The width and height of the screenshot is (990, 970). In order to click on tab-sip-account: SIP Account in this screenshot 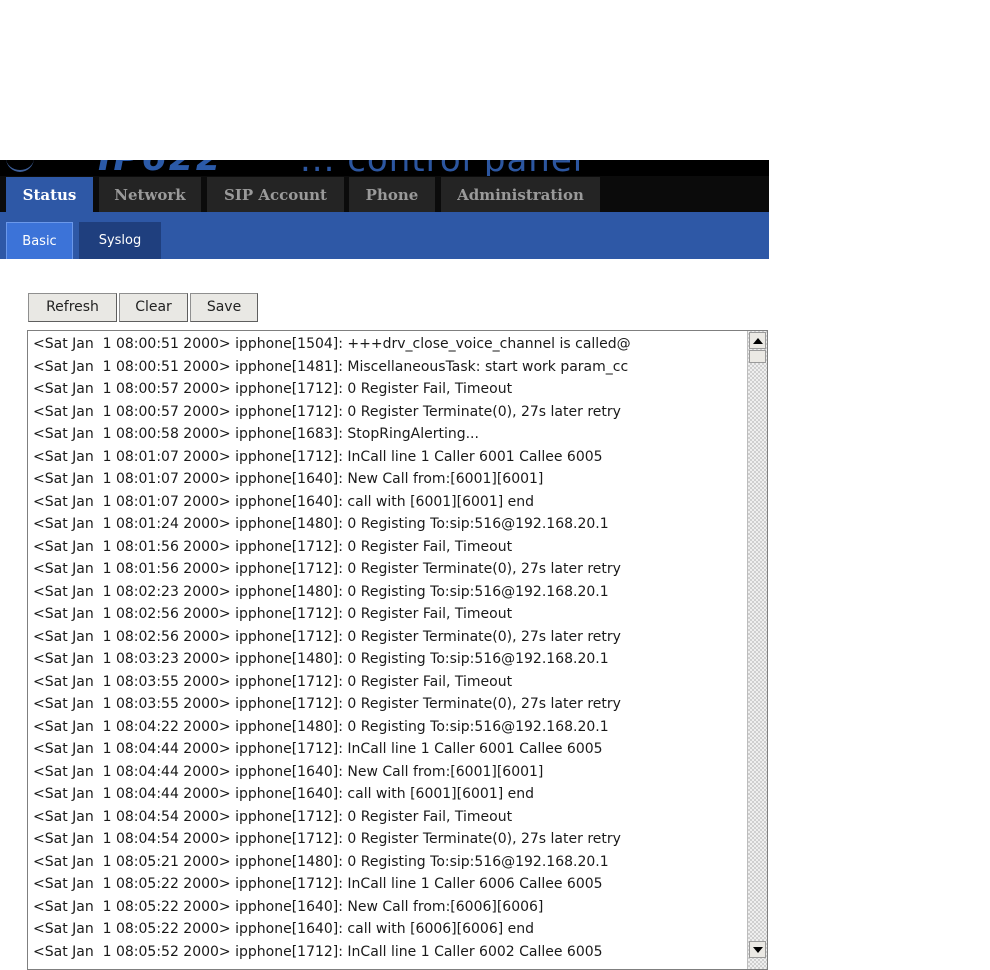, I will do `click(275, 194)`.